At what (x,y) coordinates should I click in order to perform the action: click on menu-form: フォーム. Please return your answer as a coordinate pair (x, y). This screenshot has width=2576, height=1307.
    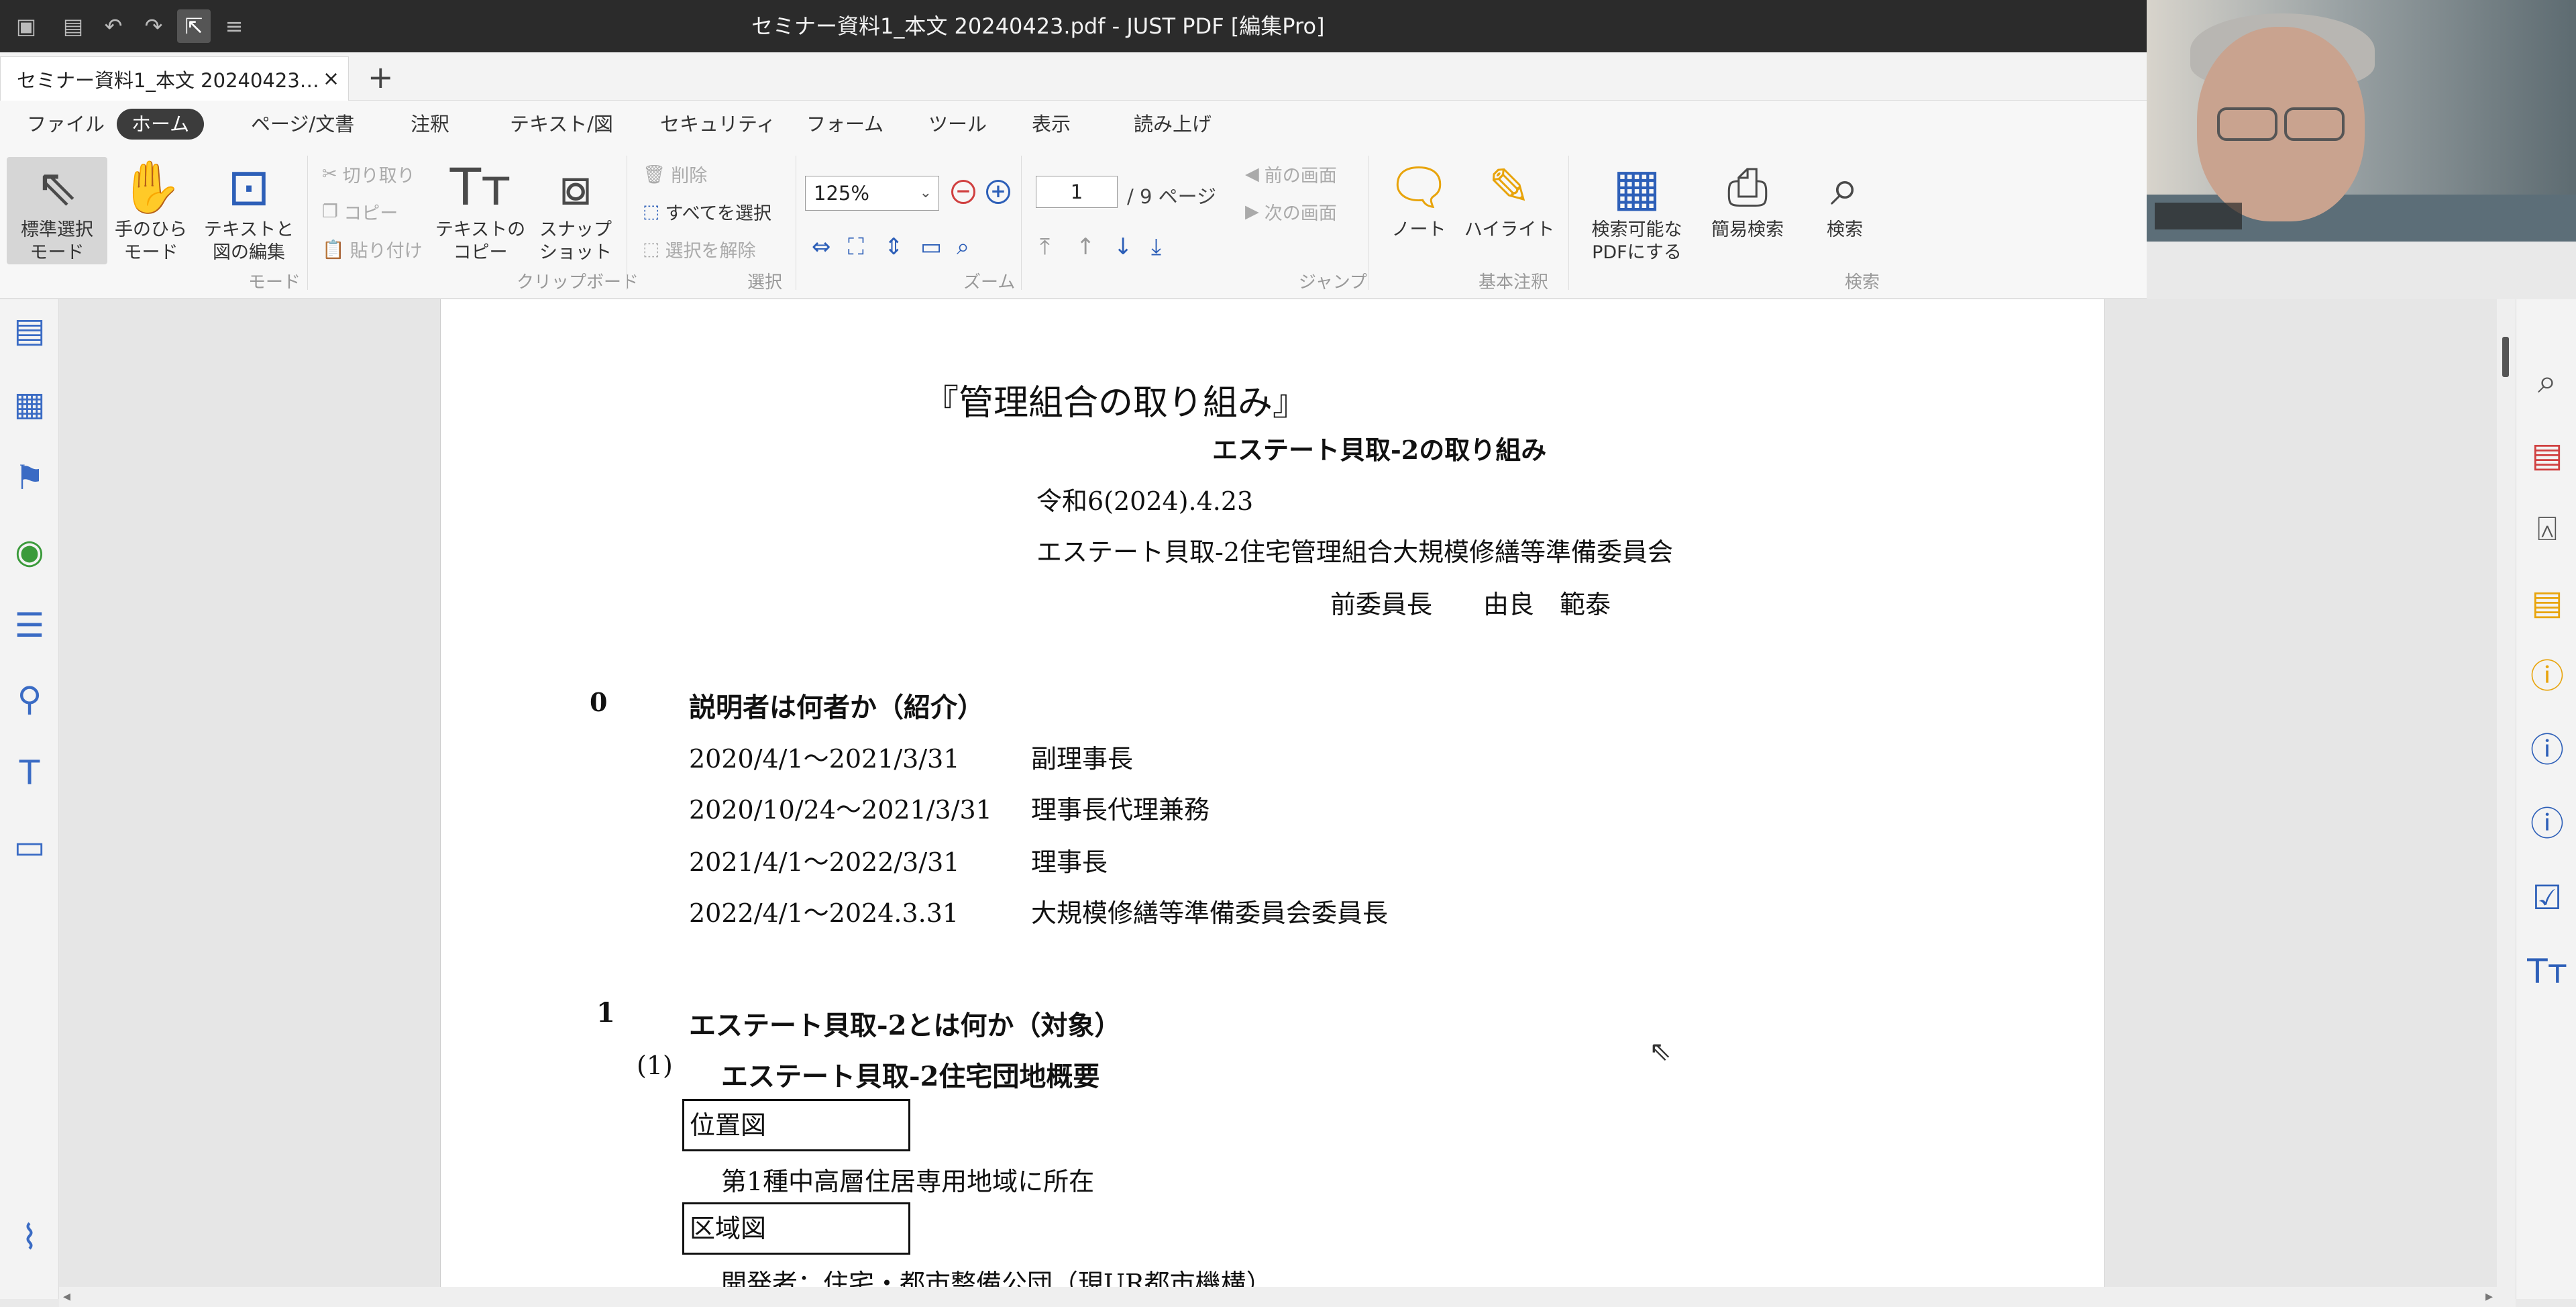
    Looking at the image, I should click on (845, 124).